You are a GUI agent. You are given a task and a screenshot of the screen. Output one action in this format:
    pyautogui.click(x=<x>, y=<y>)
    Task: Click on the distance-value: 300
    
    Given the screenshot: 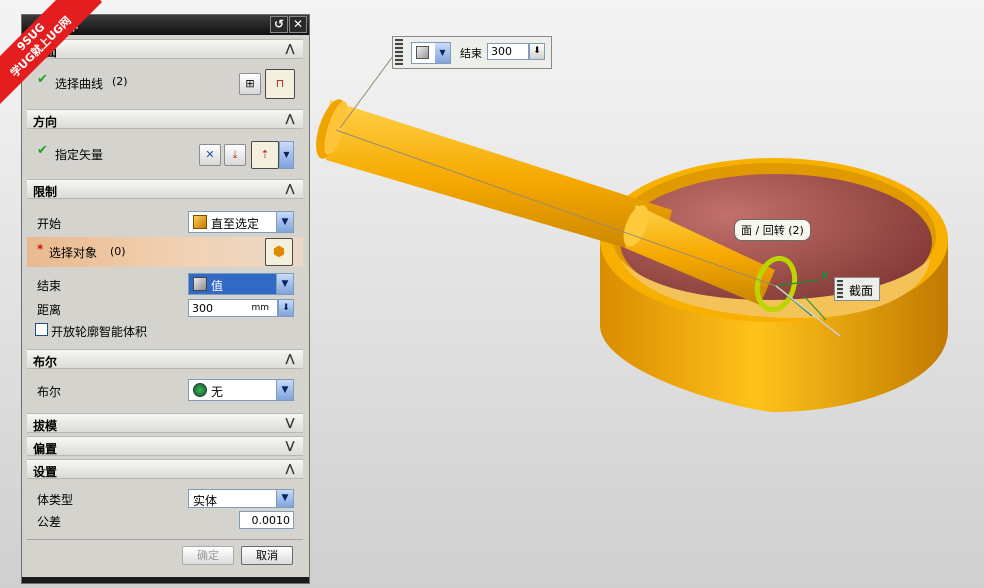 What is the action you would take?
    pyautogui.click(x=202, y=308)
    